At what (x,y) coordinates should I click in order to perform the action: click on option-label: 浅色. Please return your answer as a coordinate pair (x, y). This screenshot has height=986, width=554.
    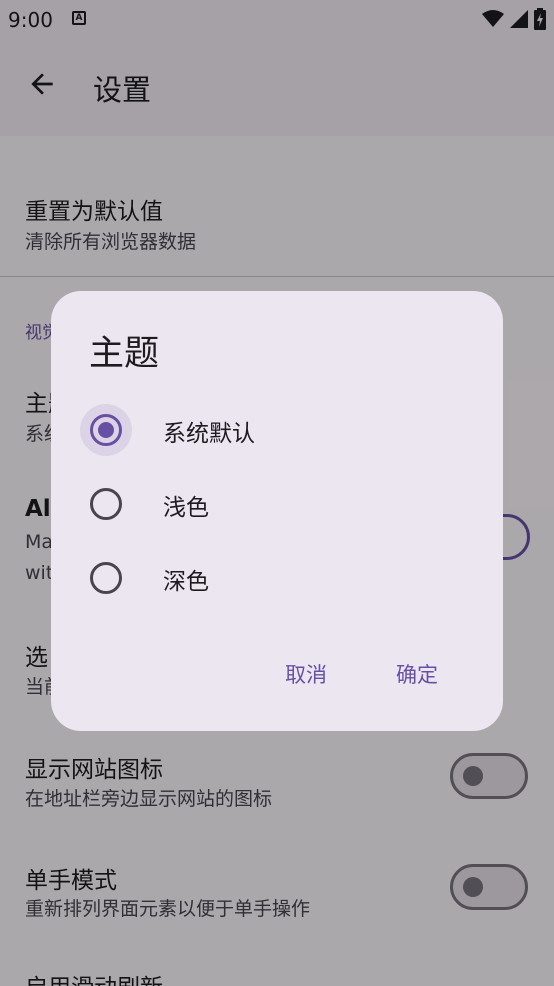
    Looking at the image, I should click on (186, 508).